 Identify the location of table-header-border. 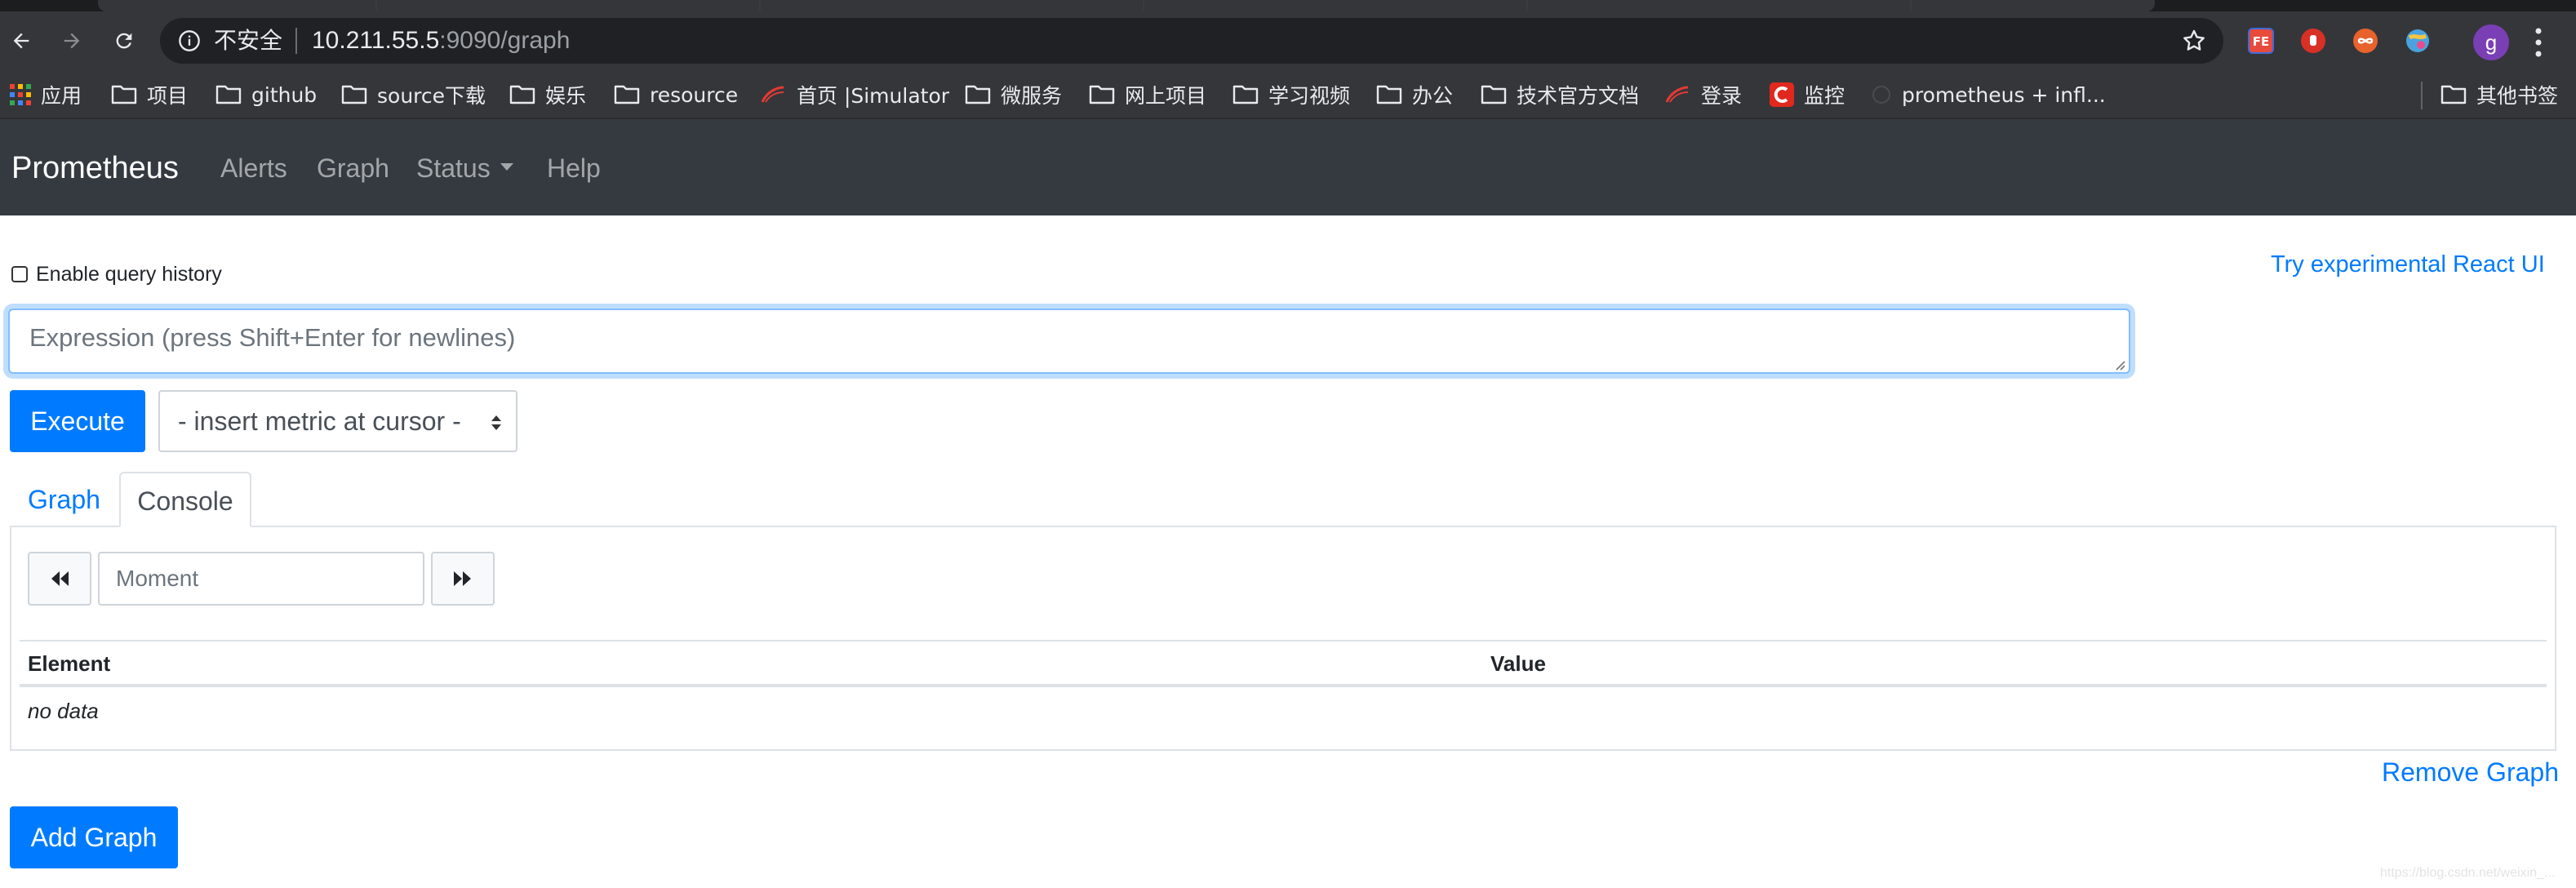
(1283, 685).